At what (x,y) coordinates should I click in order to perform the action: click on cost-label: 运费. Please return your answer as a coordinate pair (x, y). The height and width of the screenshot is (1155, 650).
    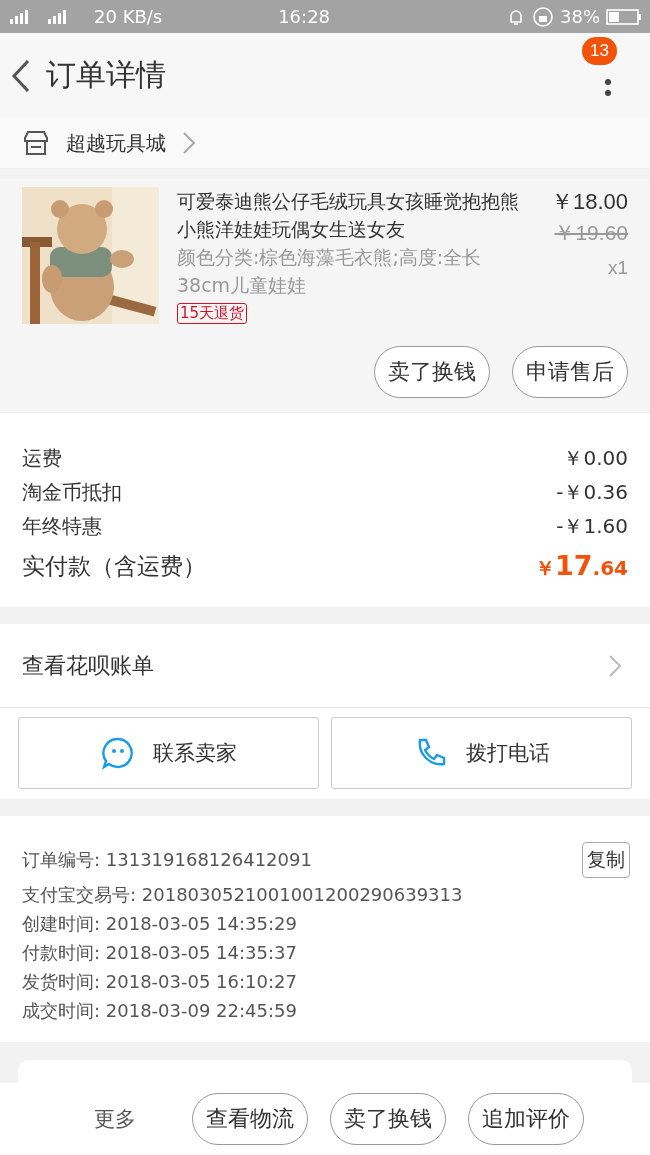
    Looking at the image, I should click on (42, 458).